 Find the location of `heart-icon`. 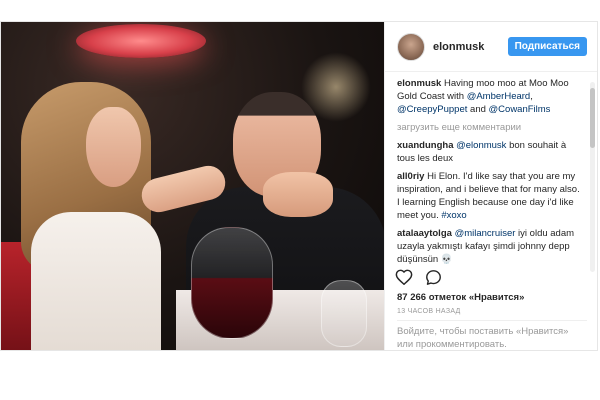

heart-icon is located at coordinates (404, 277).